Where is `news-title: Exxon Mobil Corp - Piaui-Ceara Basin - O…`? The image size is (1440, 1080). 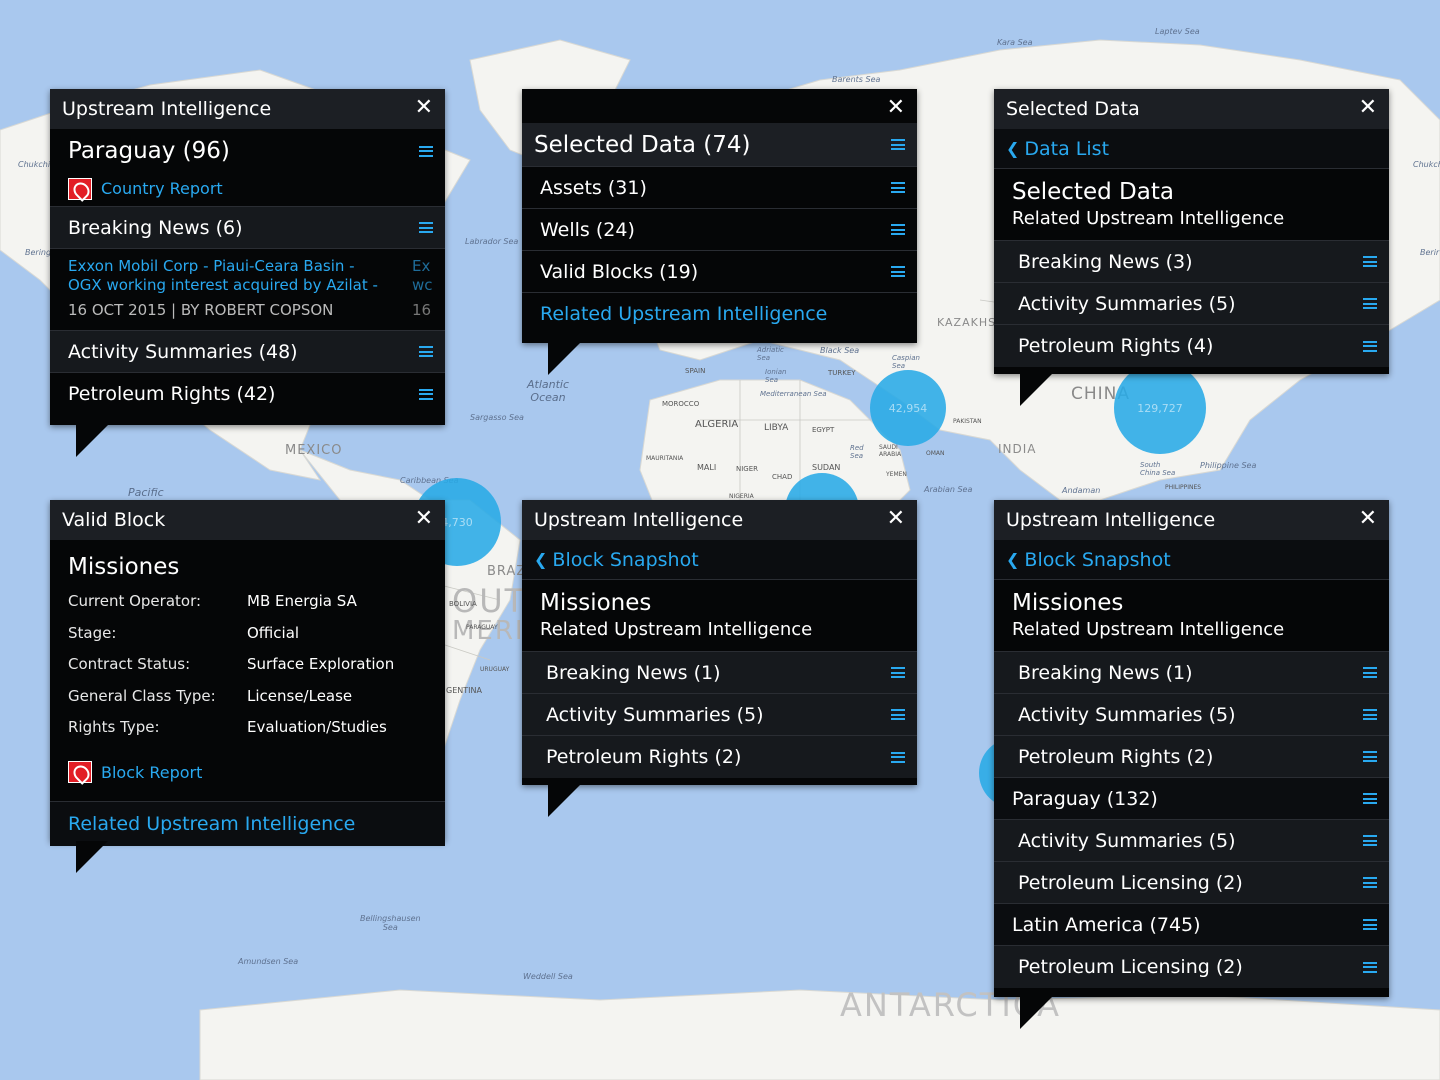
news-title: Exxon Mobil Corp - Piaui-Ceara Basin - O… is located at coordinates (228, 276).